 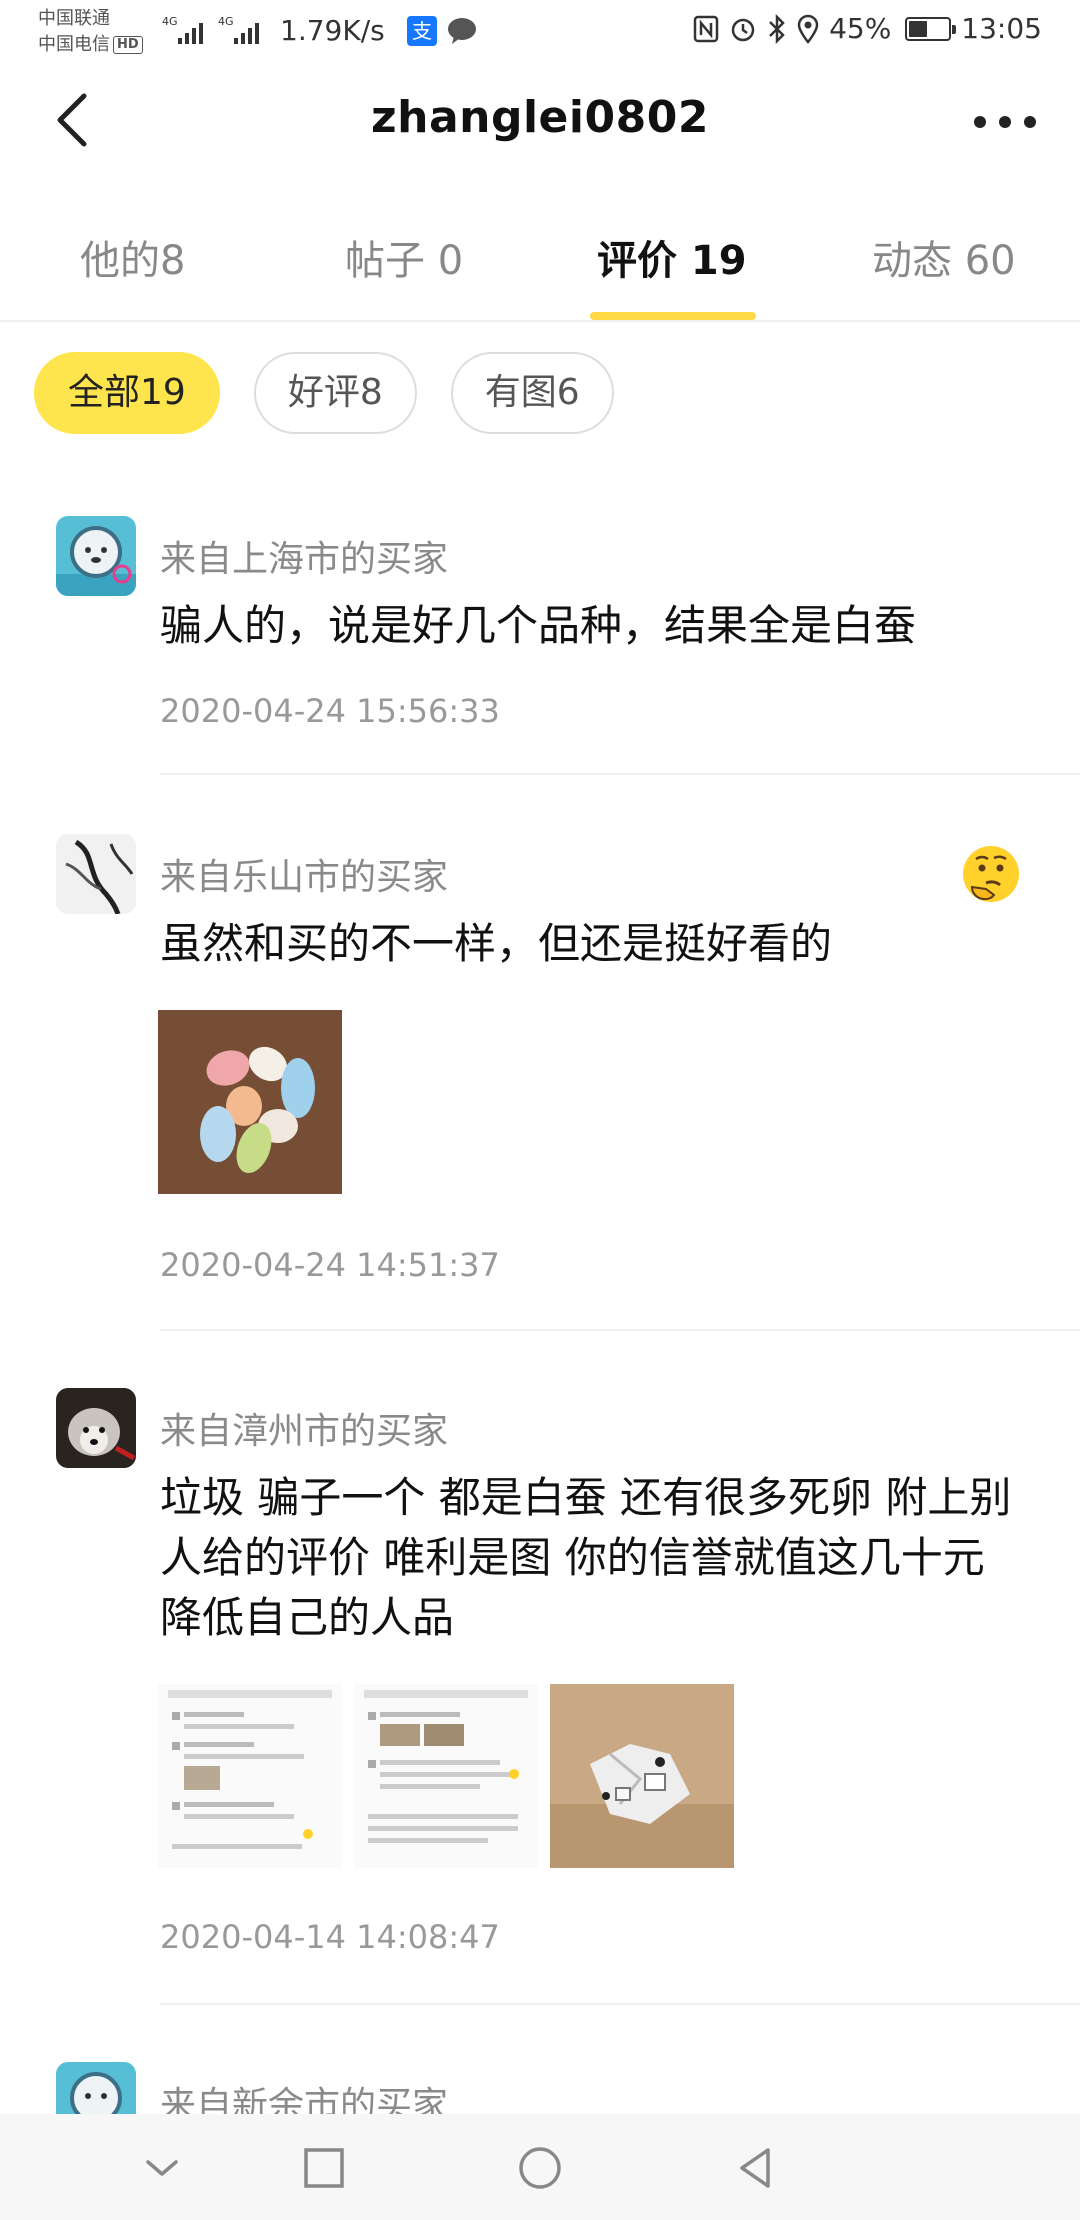 I want to click on tab-his-items: 他的8, so click(x=132, y=257).